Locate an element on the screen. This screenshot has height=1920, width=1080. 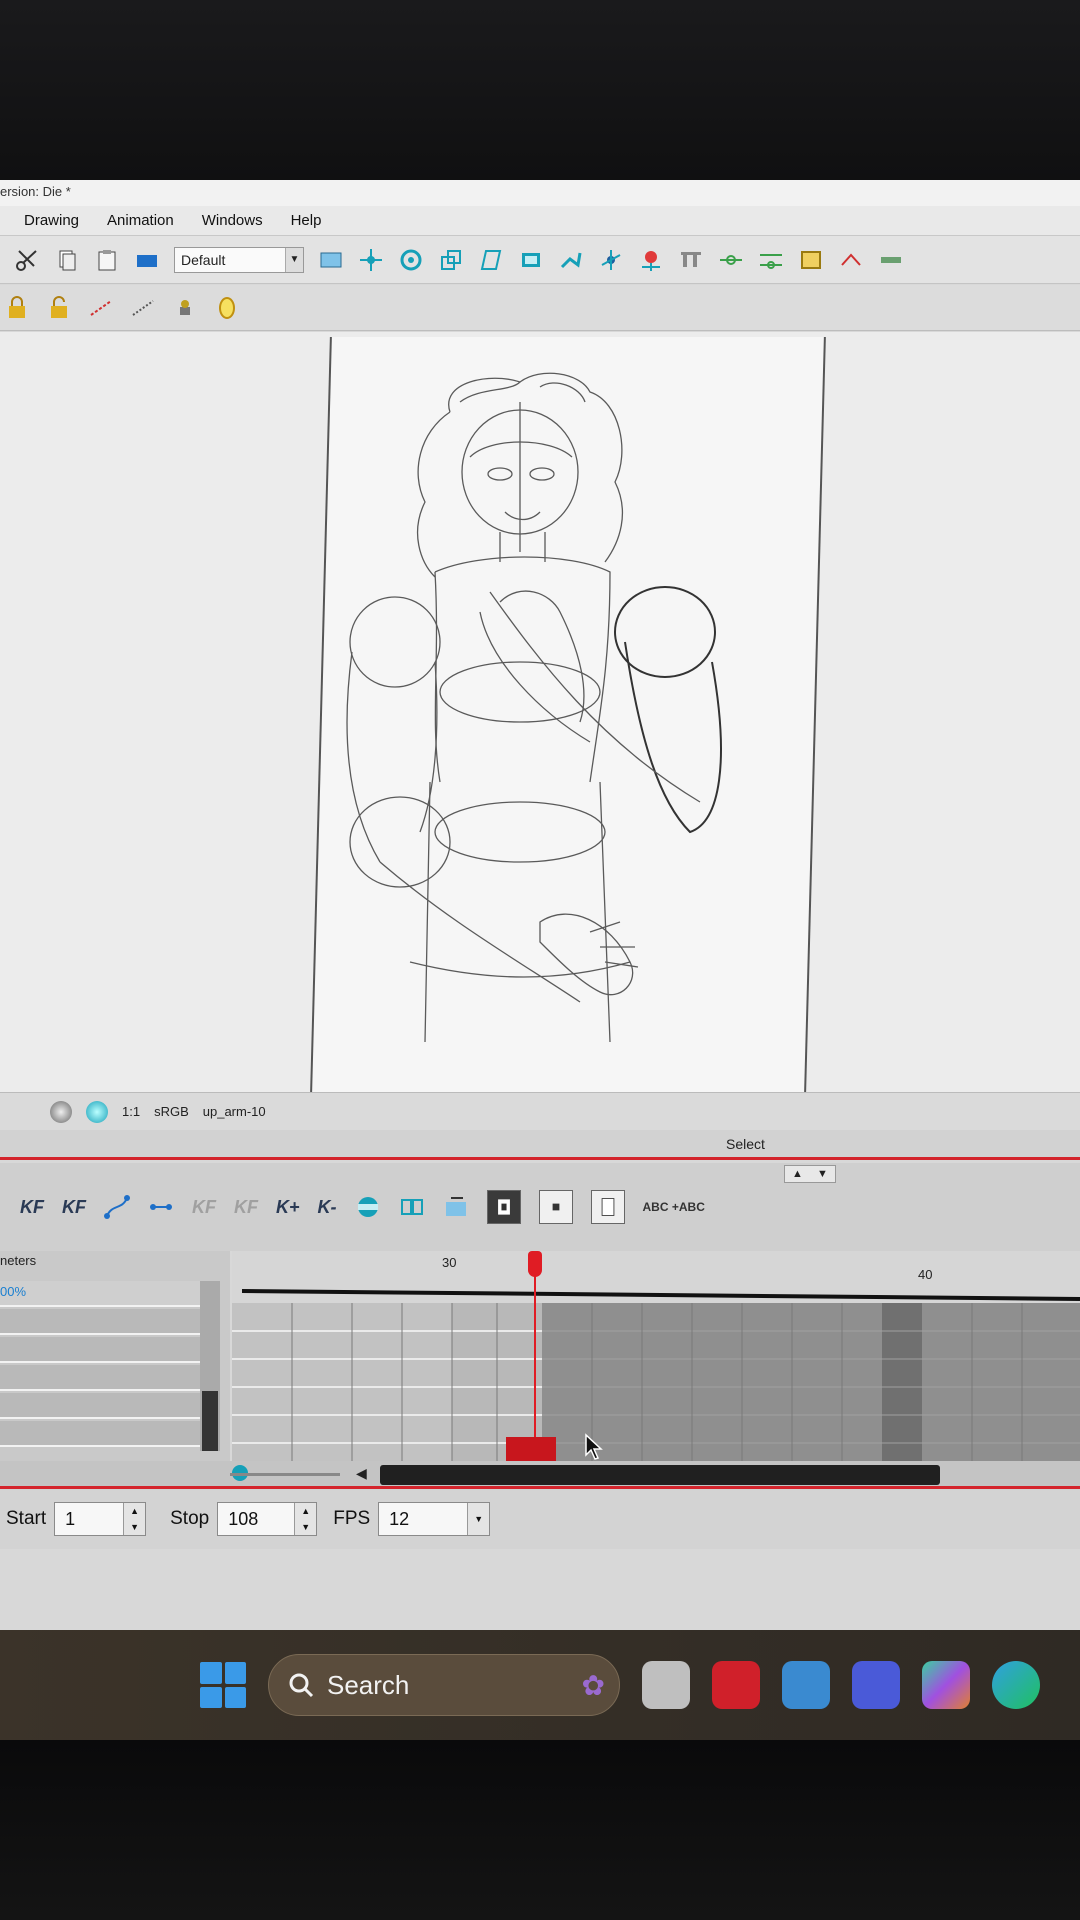
layer-scrollbar-thumb is located at coordinates (210, 1421).